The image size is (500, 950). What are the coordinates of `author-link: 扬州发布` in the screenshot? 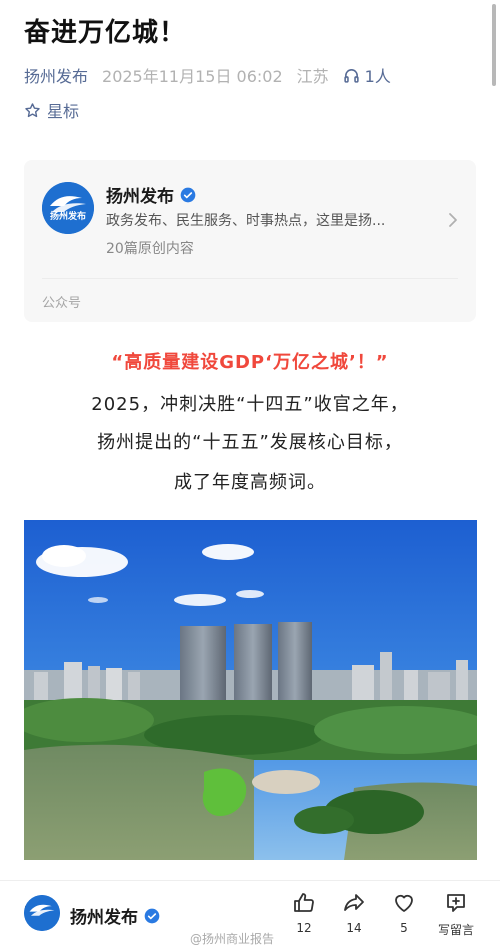 It's located at (56, 75).